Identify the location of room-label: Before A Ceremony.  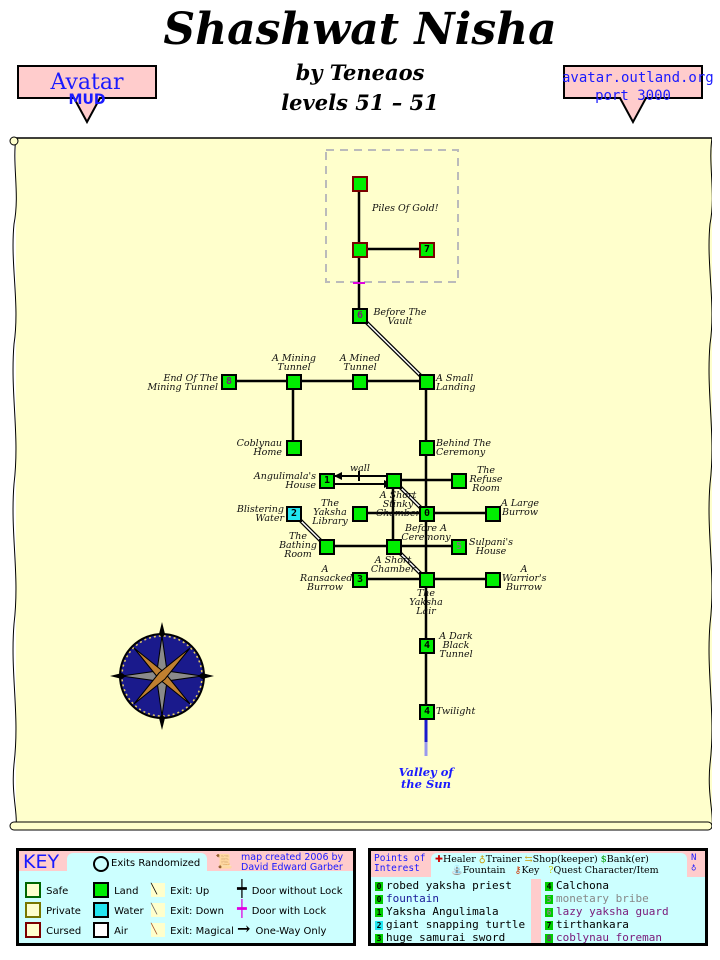
(426, 533).